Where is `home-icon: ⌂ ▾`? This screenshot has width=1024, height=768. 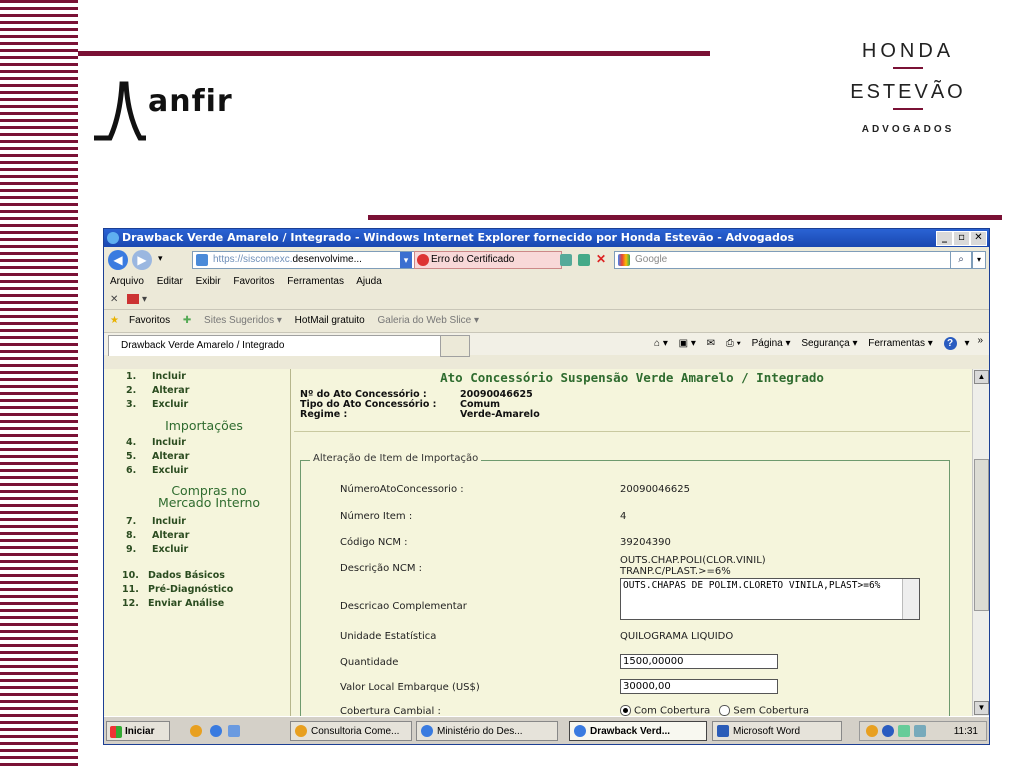 home-icon: ⌂ ▾ is located at coordinates (661, 343).